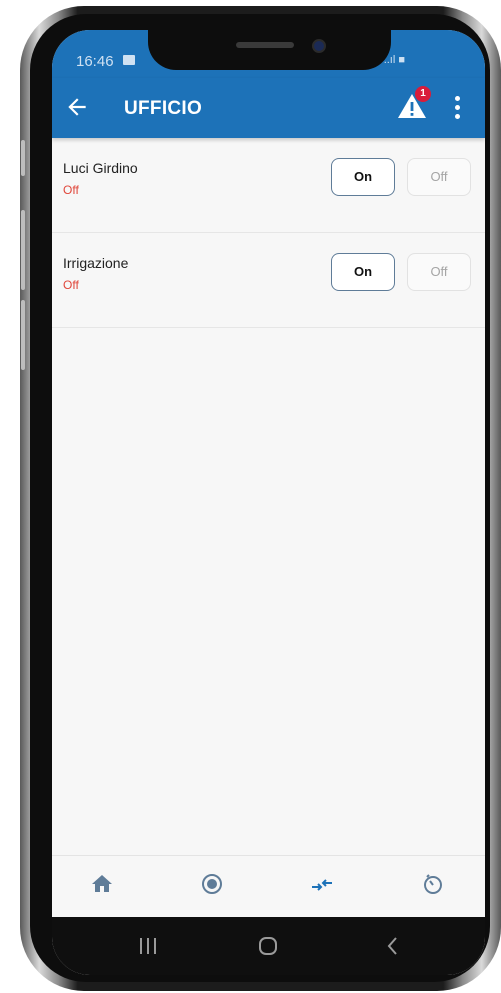  I want to click on device-row: Irrigazione Off On Off, so click(268, 280).